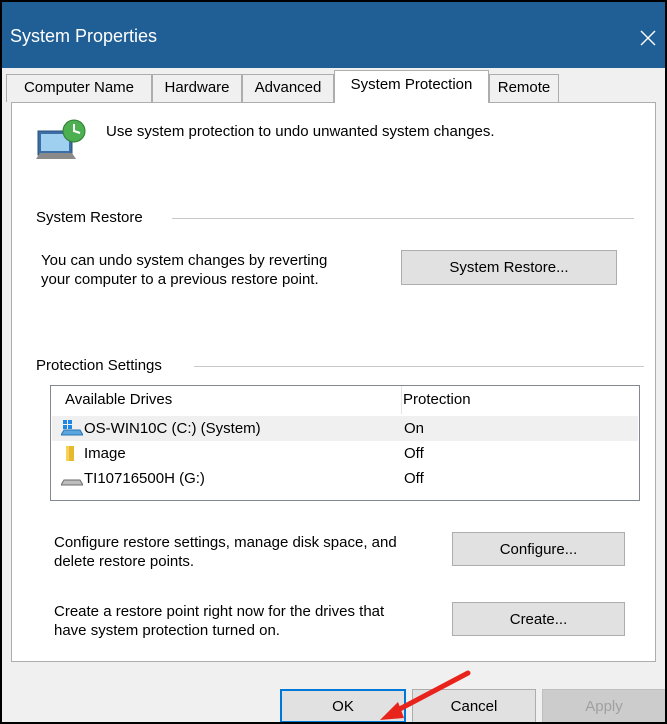 This screenshot has width=667, height=724. Describe the element at coordinates (93, 217) in the screenshot. I see `system-restore-group-title: System Restore` at that location.